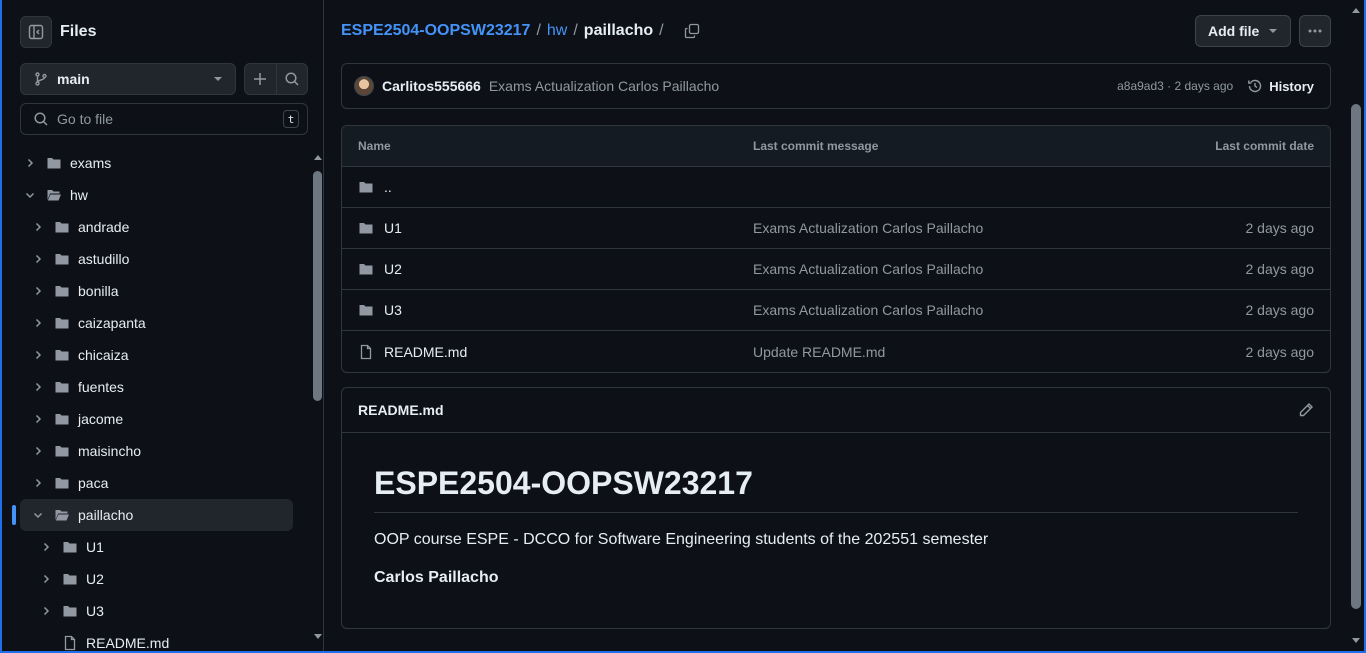 This screenshot has width=1366, height=653. I want to click on table-row: README.md Update README.md 2 days ago, so click(836, 351).